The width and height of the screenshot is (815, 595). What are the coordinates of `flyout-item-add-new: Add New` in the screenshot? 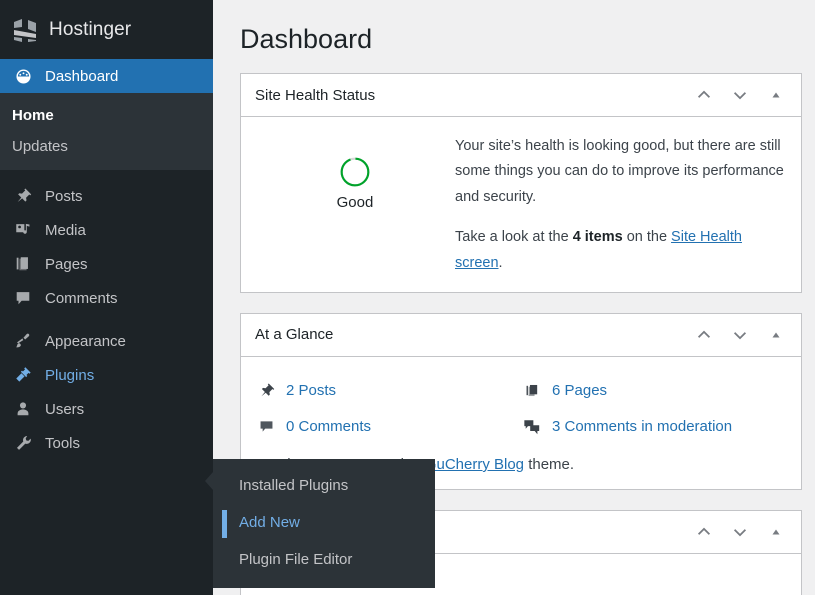 It's located at (324, 522).